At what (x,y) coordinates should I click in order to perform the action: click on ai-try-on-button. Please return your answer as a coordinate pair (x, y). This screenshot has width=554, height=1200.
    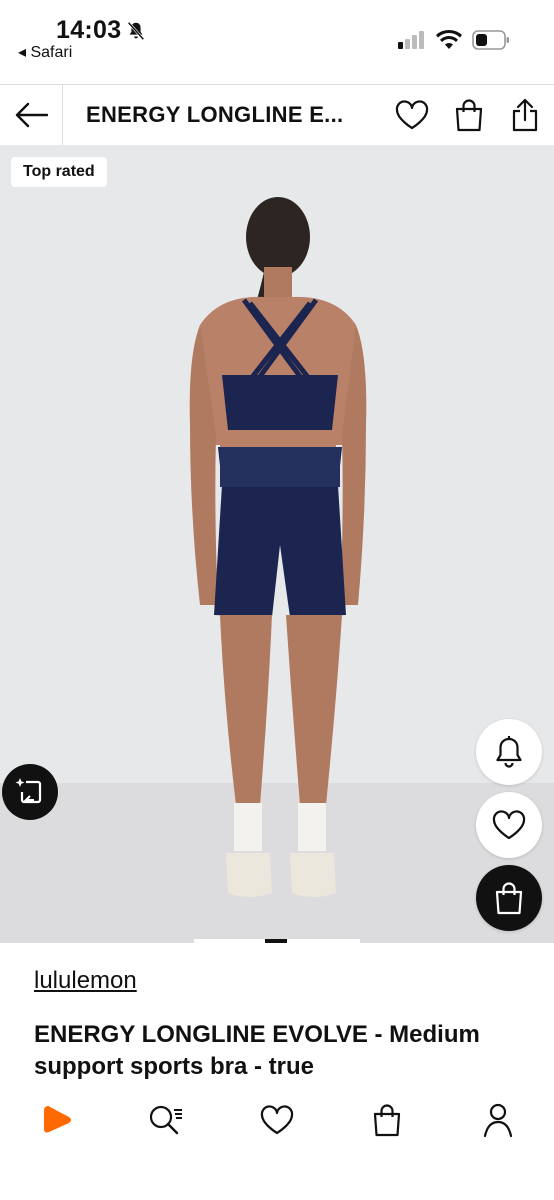
    Looking at the image, I should click on (30, 792).